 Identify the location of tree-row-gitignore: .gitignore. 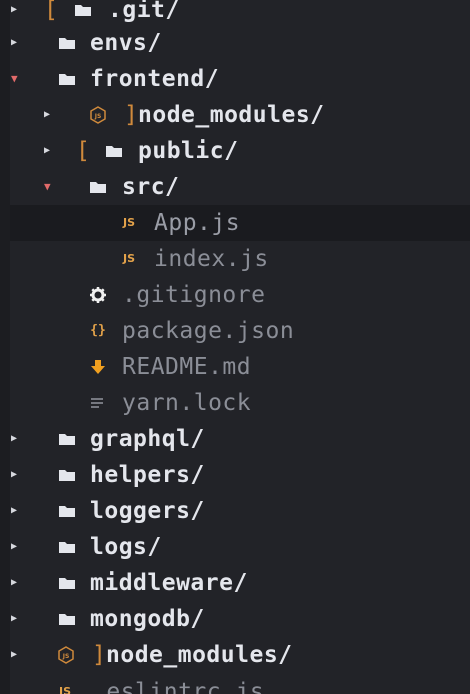
(235, 295).